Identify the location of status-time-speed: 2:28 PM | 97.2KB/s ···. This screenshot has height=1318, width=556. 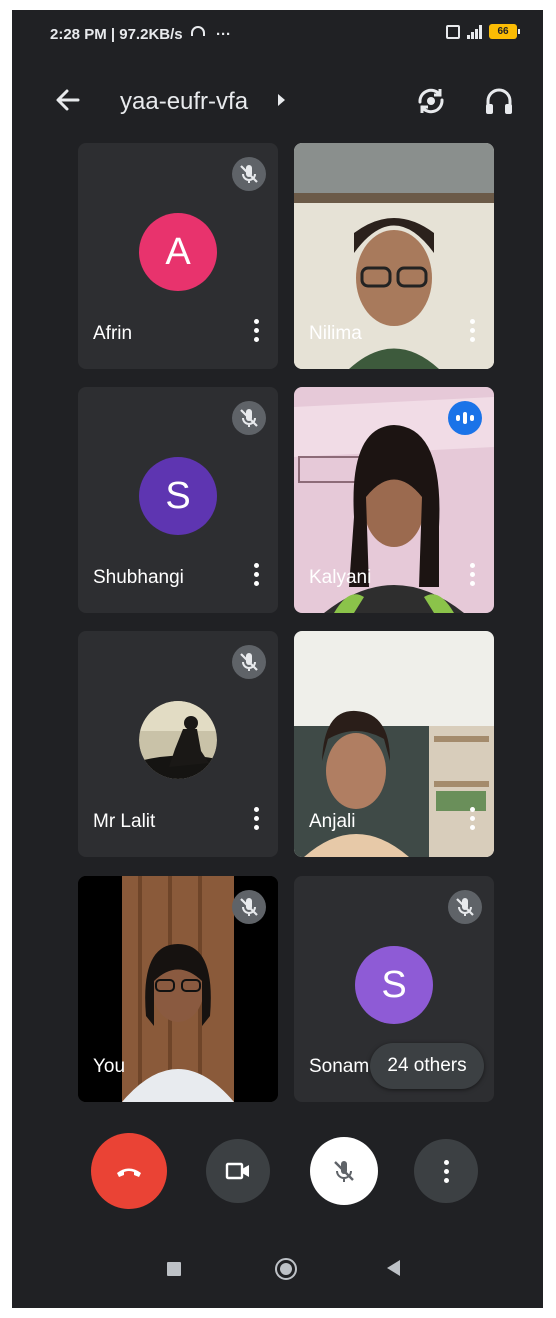
(140, 34).